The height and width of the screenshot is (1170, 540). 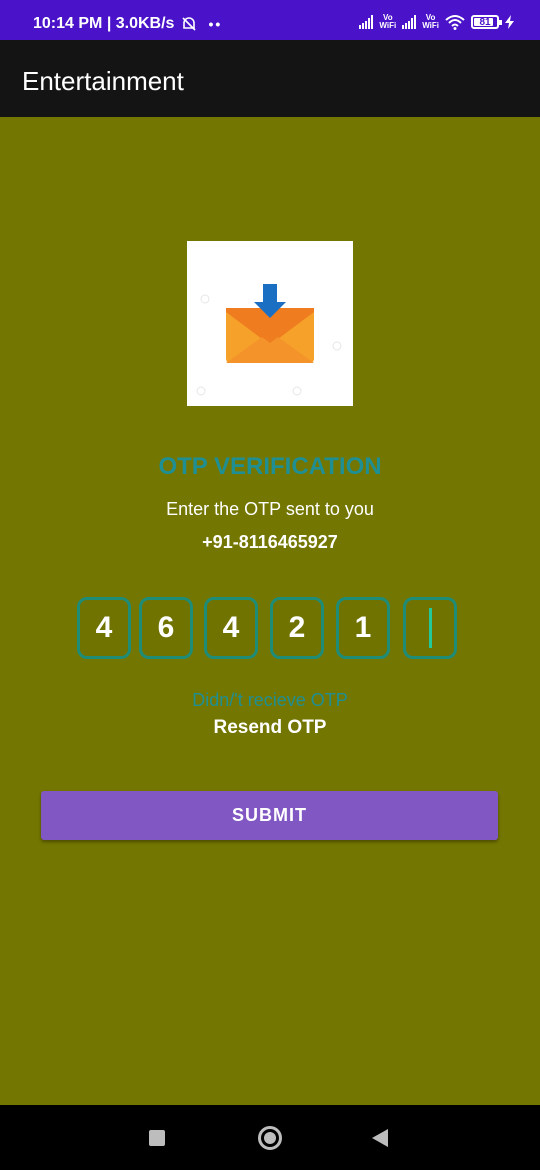 I want to click on wifi-icon, so click(x=455, y=22).